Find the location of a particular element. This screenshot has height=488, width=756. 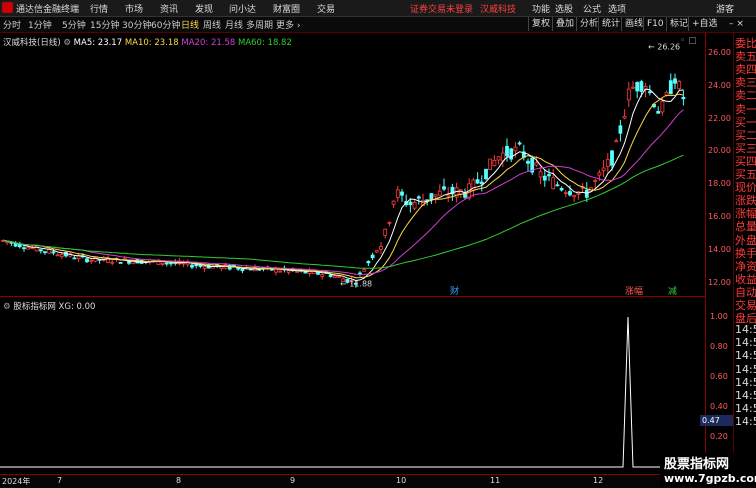

menu-wealth: 财富圈 is located at coordinates (286, 8).